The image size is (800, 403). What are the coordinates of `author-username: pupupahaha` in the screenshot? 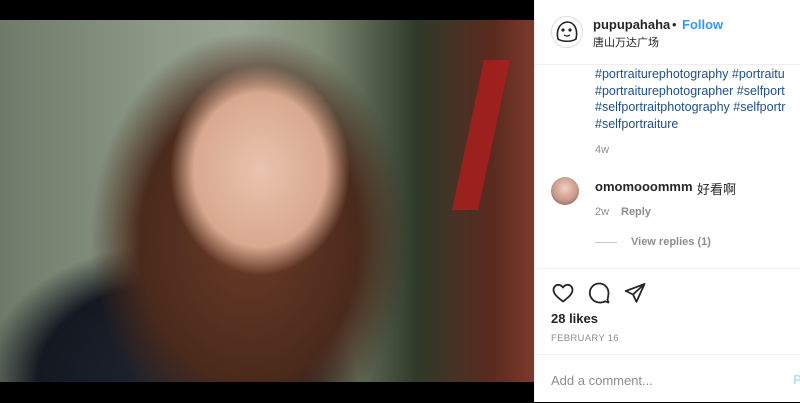 It's located at (631, 24).